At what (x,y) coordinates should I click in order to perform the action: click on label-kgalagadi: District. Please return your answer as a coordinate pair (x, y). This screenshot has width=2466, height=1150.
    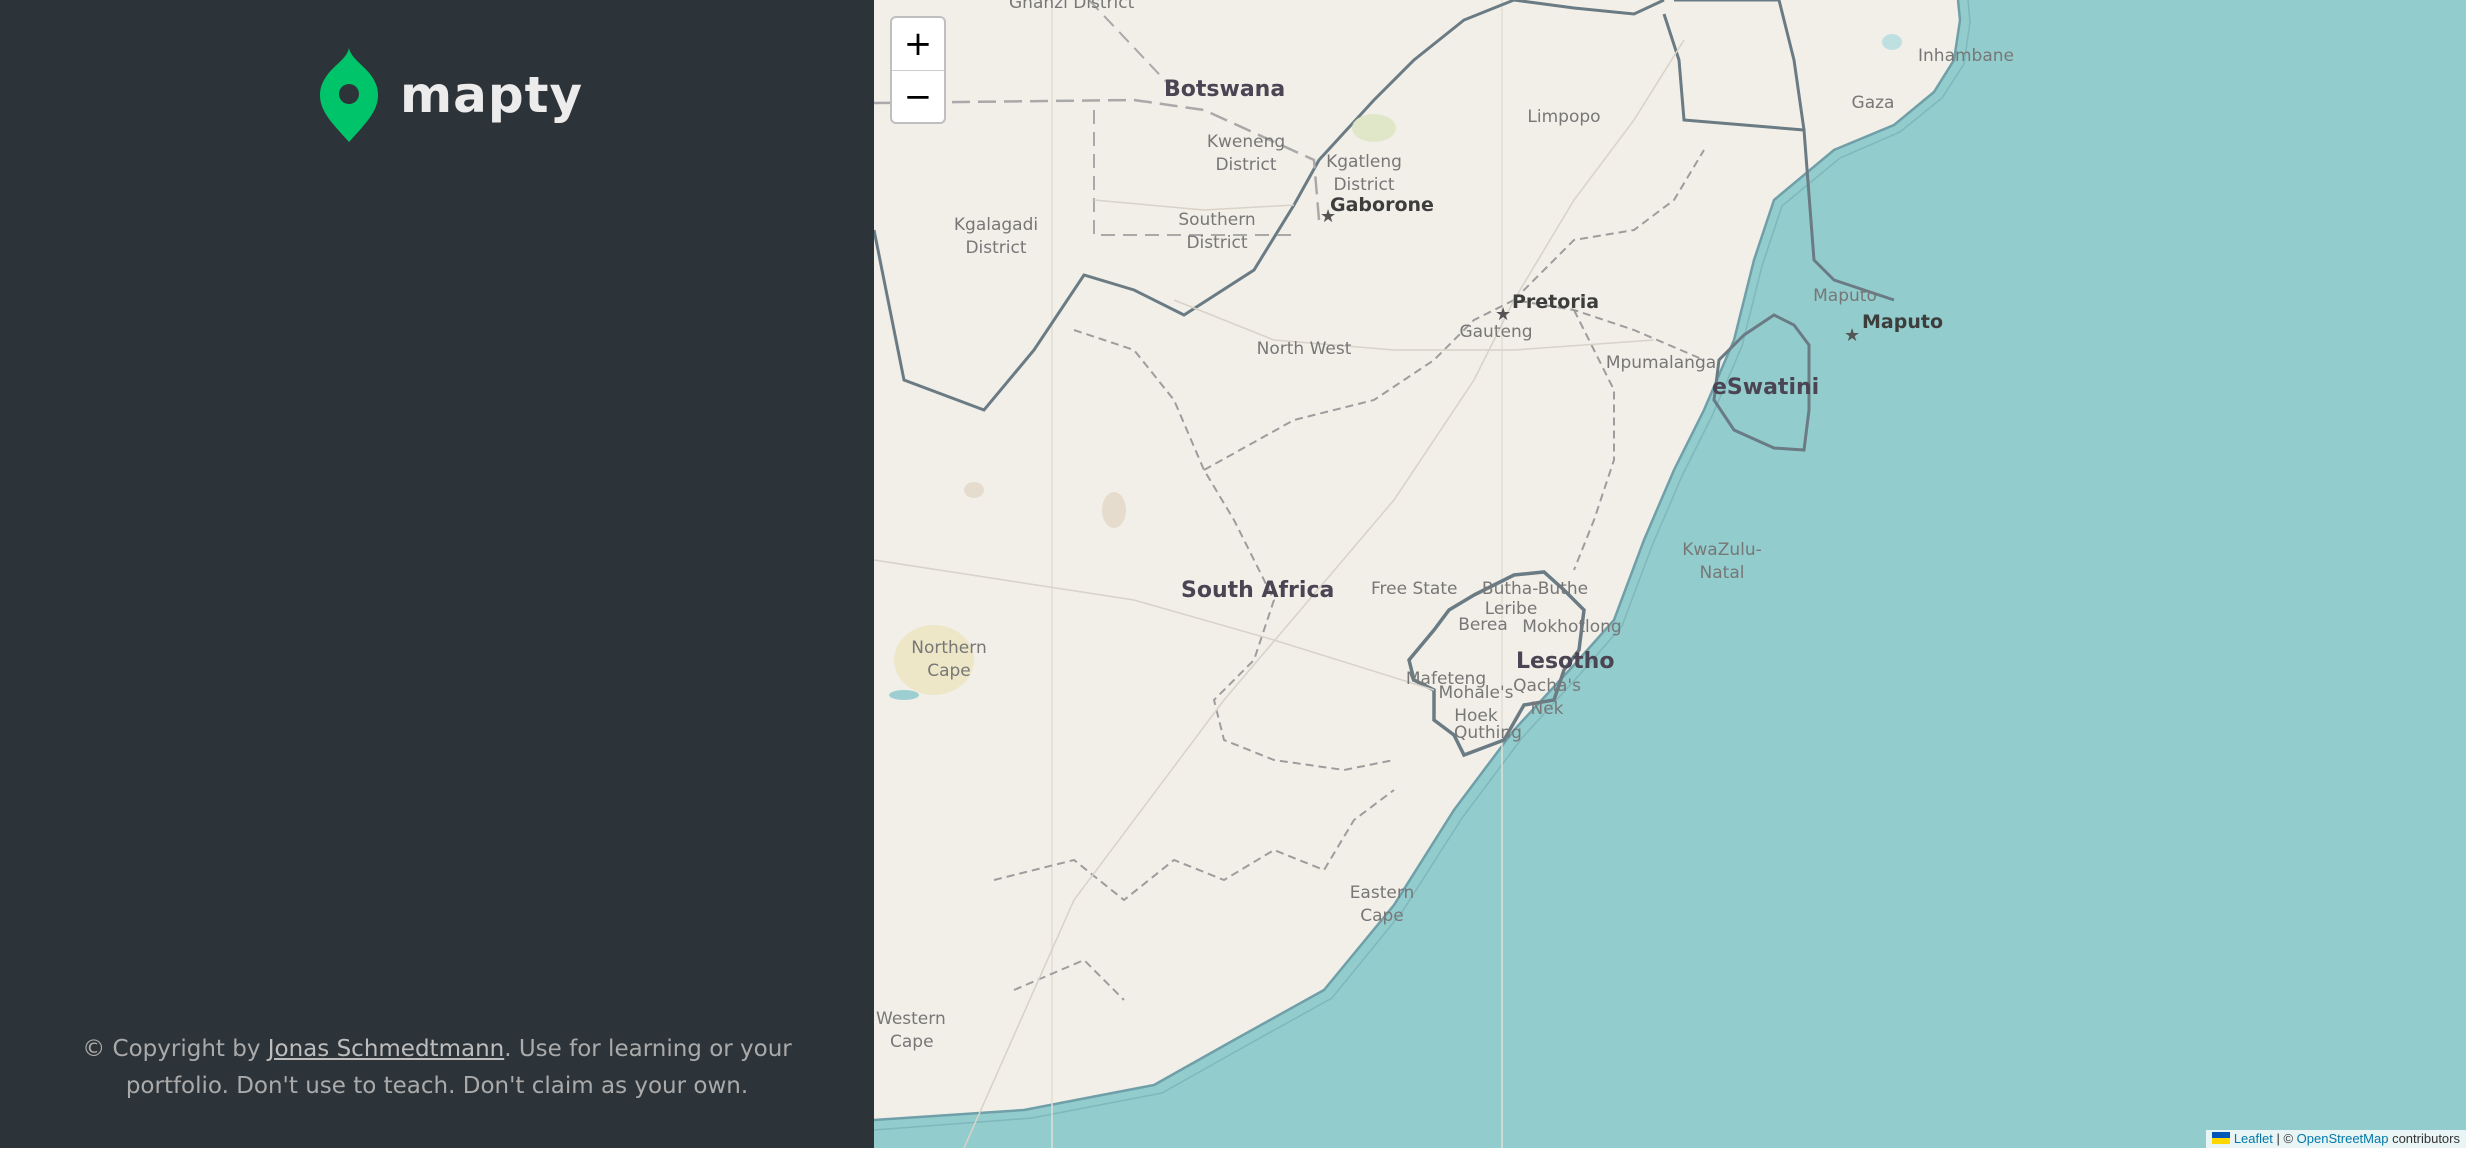
    Looking at the image, I should click on (995, 248).